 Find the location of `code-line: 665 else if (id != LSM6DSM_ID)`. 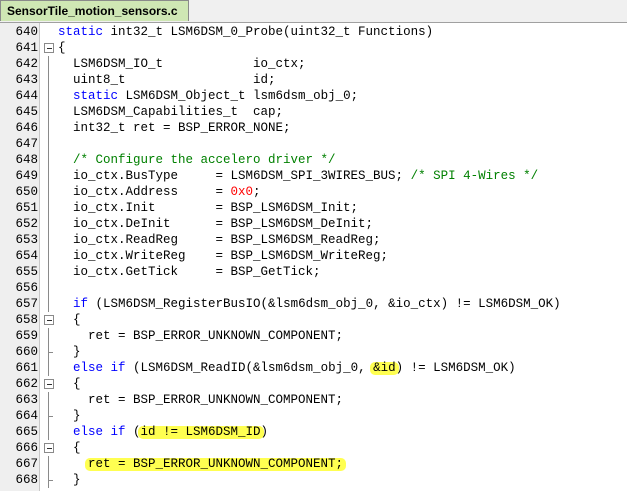

code-line: 665 else if (id != LSM6DSM_ID) is located at coordinates (313, 432).